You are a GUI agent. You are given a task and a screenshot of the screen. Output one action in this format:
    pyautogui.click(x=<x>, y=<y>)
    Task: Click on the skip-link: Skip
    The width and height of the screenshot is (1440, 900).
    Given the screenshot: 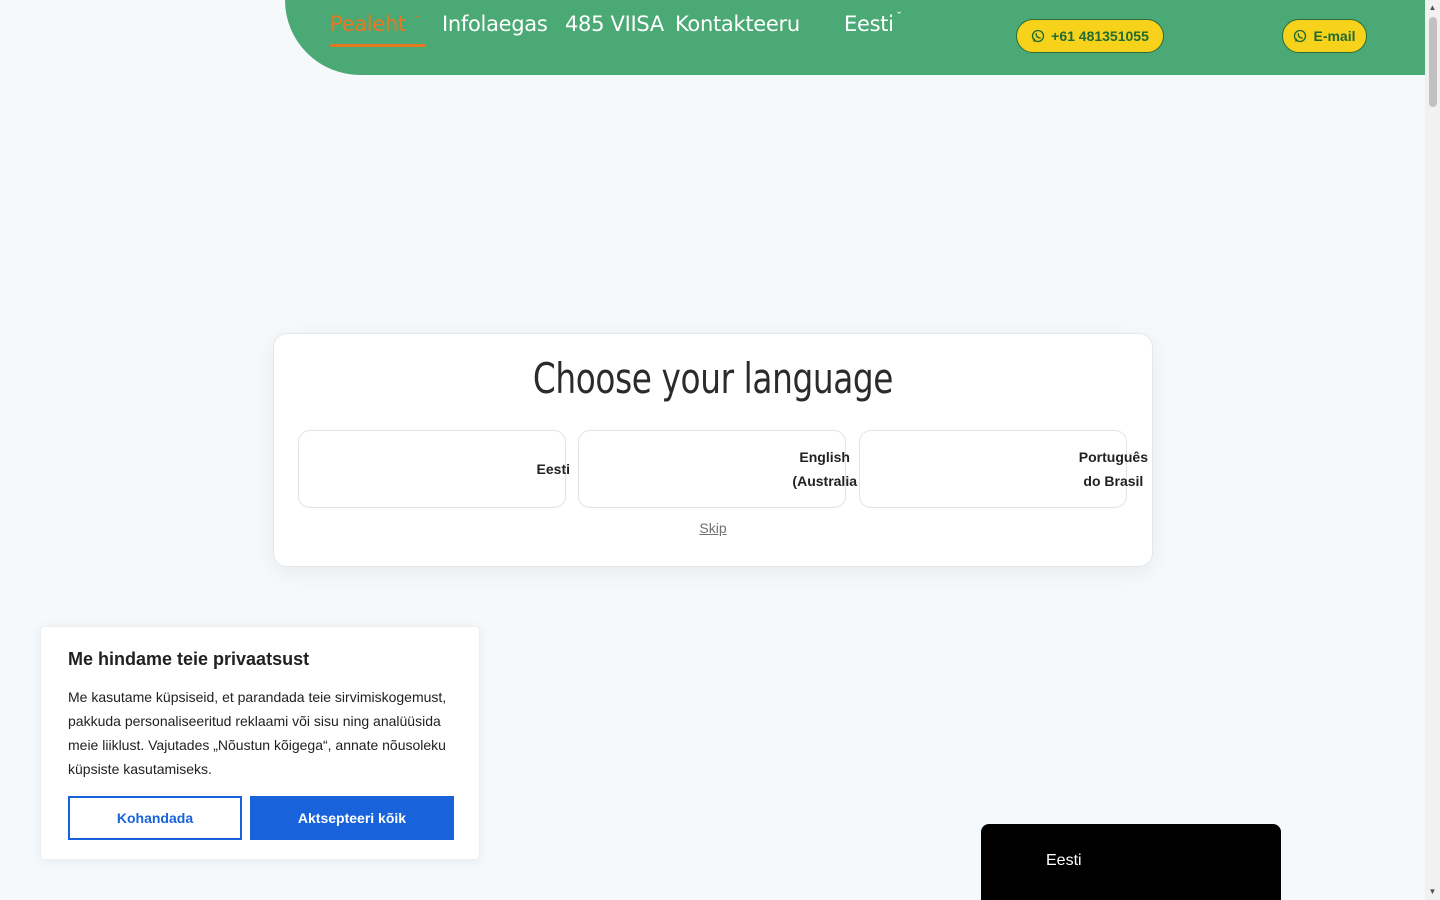 What is the action you would take?
    pyautogui.click(x=713, y=528)
    